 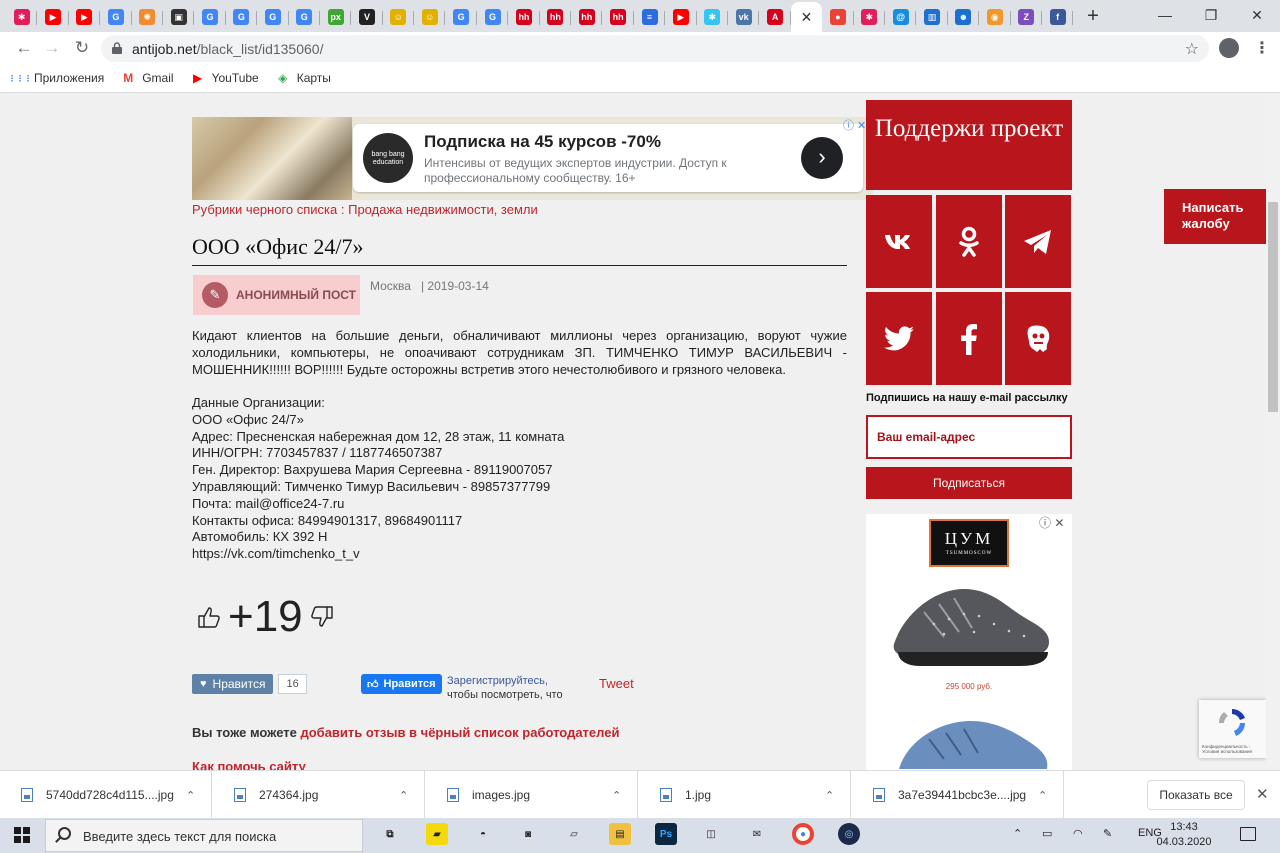 What do you see at coordinates (1017, 833) in the screenshot?
I see `show-hidden-icons: ⌃` at bounding box center [1017, 833].